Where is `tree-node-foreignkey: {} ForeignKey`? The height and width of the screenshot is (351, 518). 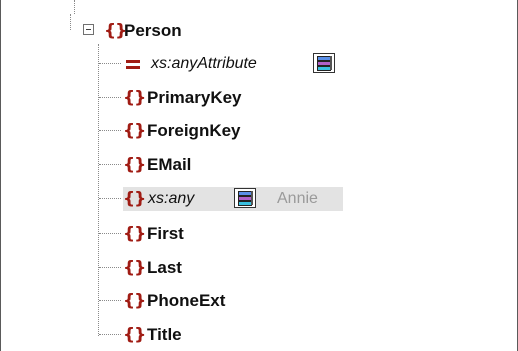 tree-node-foreignkey: {} ForeignKey is located at coordinates (259, 131).